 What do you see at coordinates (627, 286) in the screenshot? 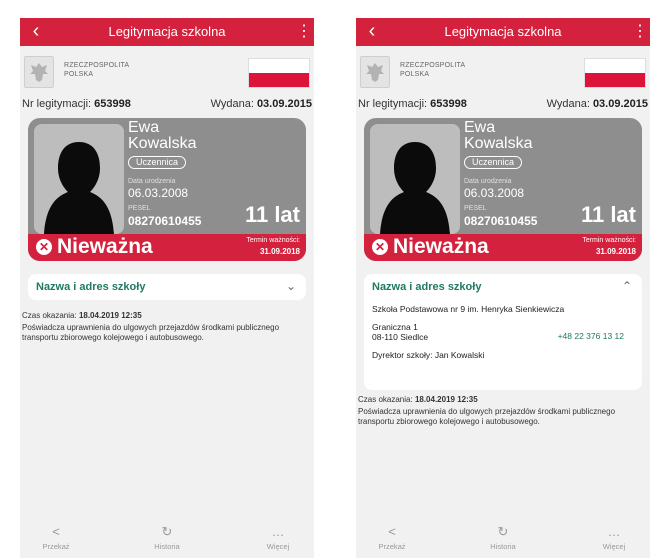
I see `chevron-up-icon: ⌃` at bounding box center [627, 286].